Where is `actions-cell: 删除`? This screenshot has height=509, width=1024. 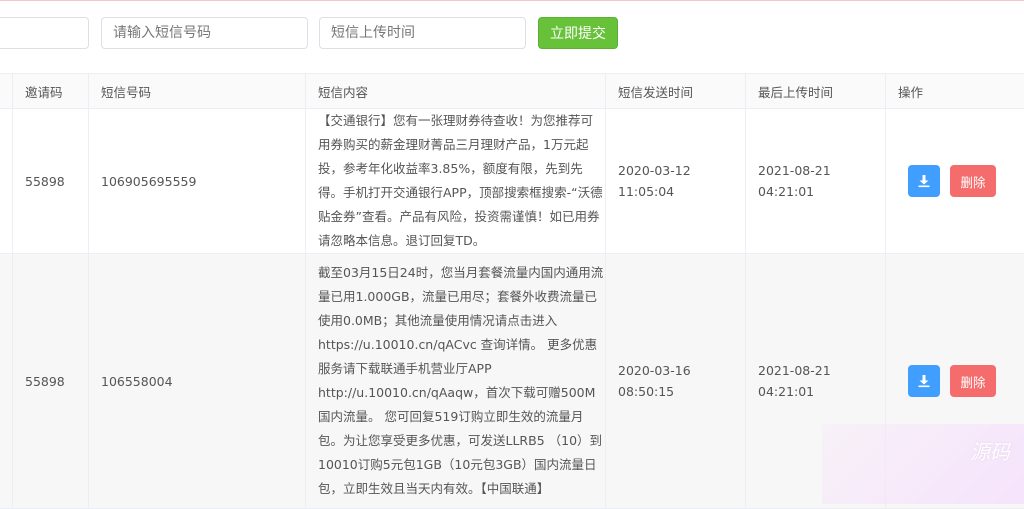 actions-cell: 删除 is located at coordinates (955, 181).